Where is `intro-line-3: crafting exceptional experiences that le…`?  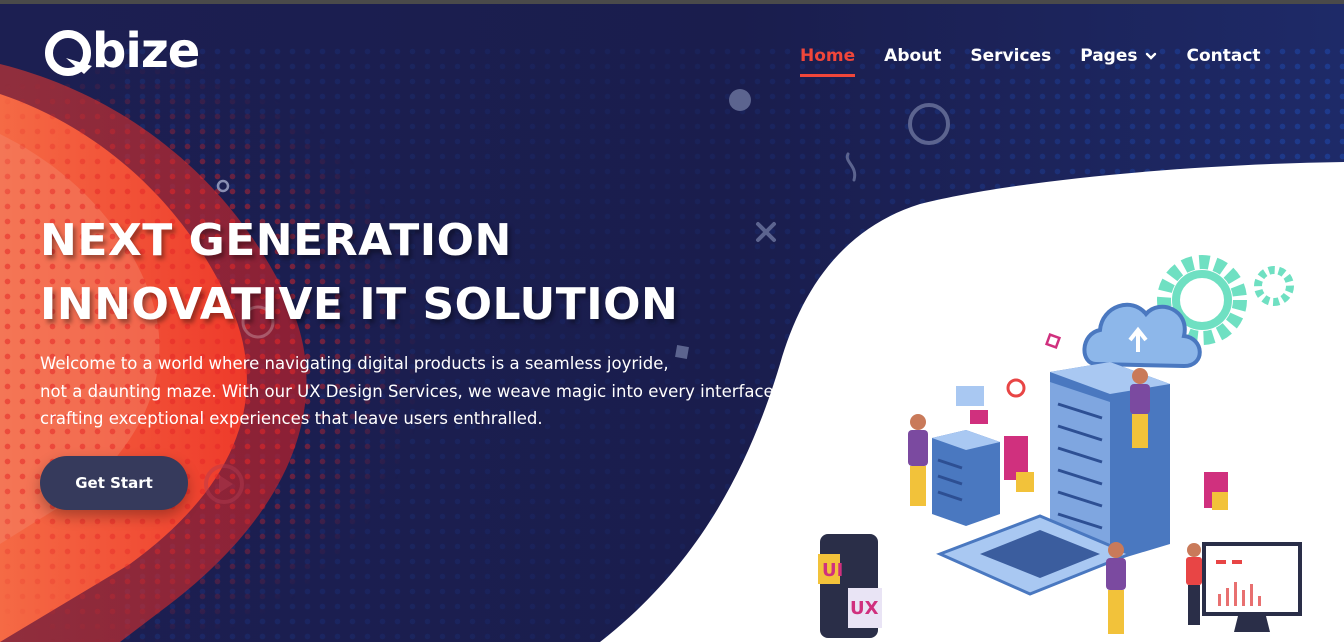
intro-line-3: crafting exceptional experiences that le… is located at coordinates (291, 418).